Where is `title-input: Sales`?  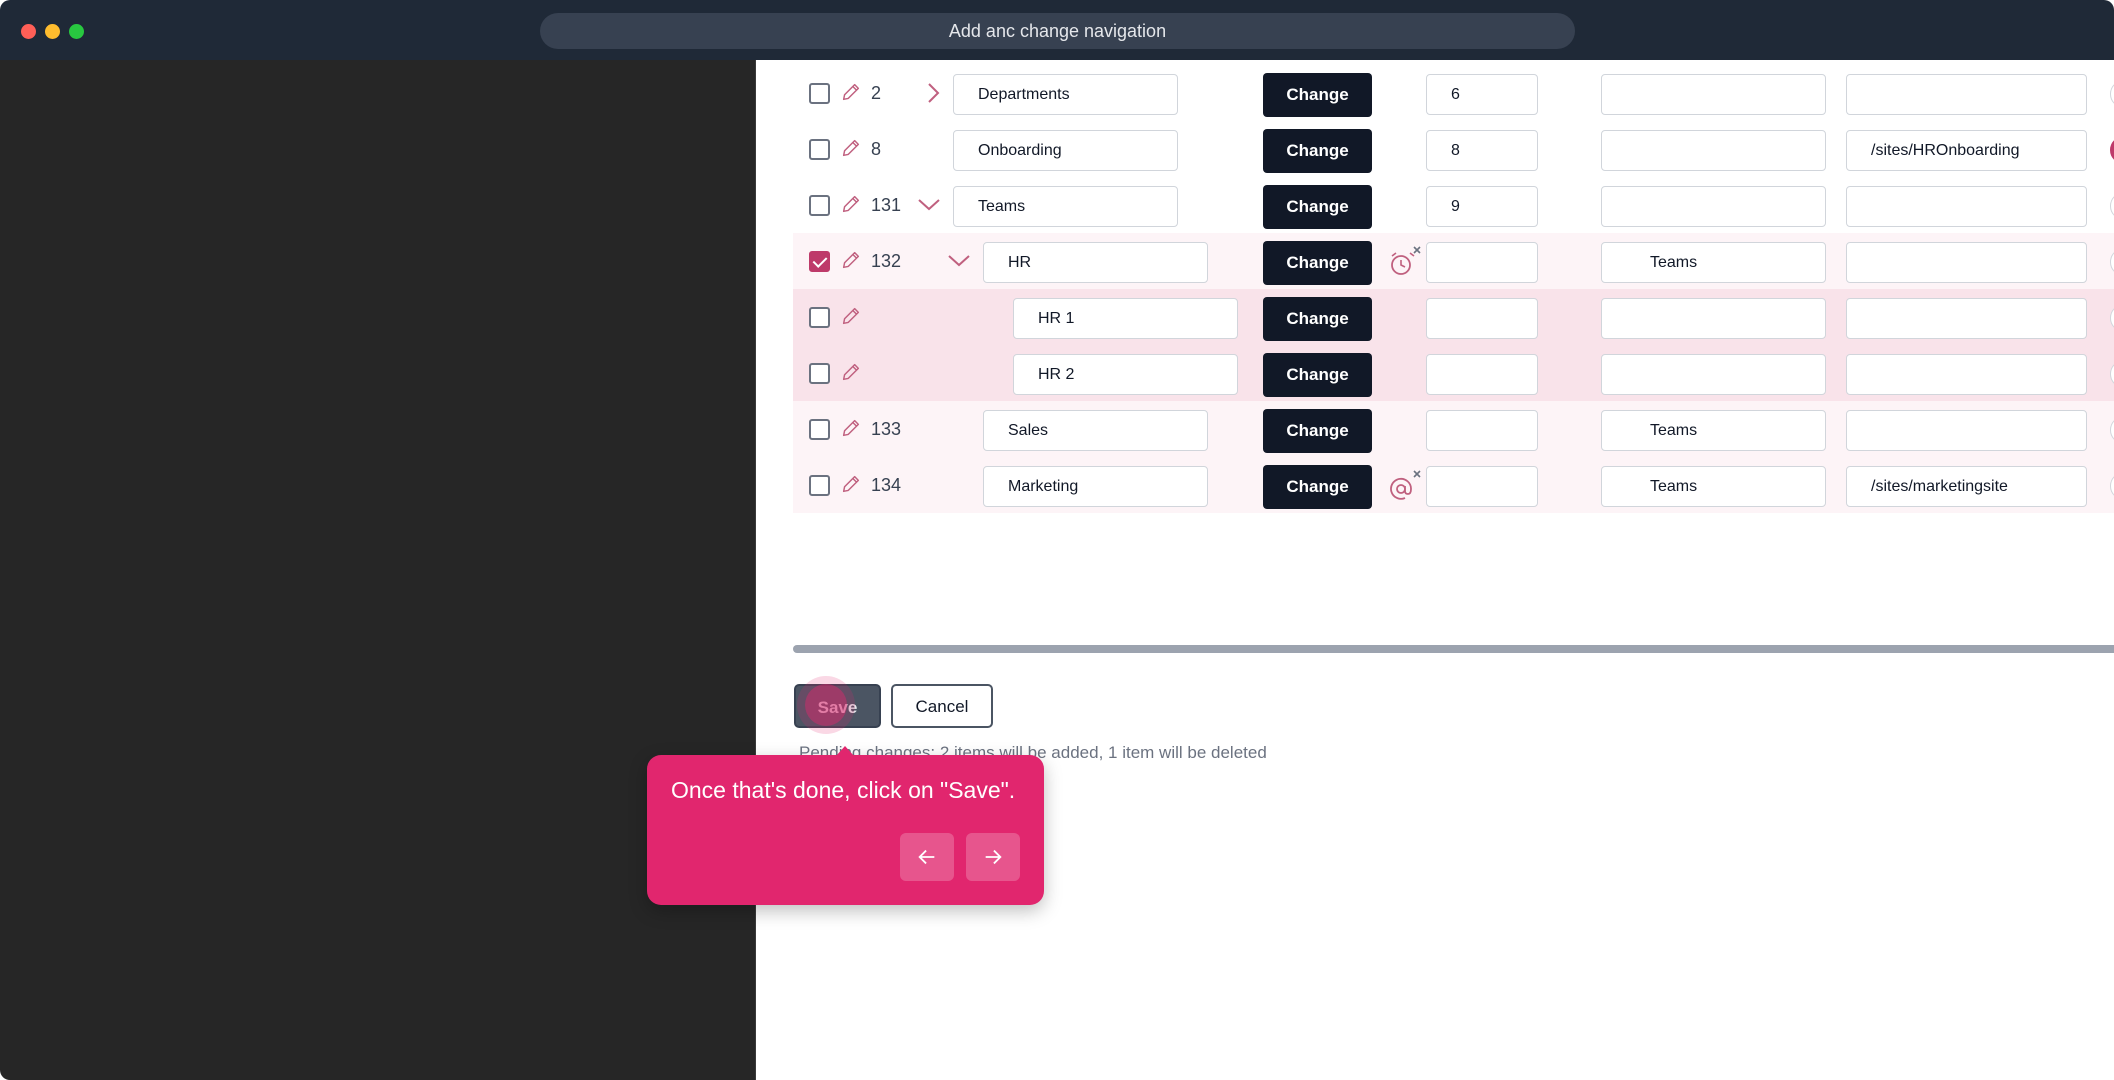 title-input: Sales is located at coordinates (1095, 430).